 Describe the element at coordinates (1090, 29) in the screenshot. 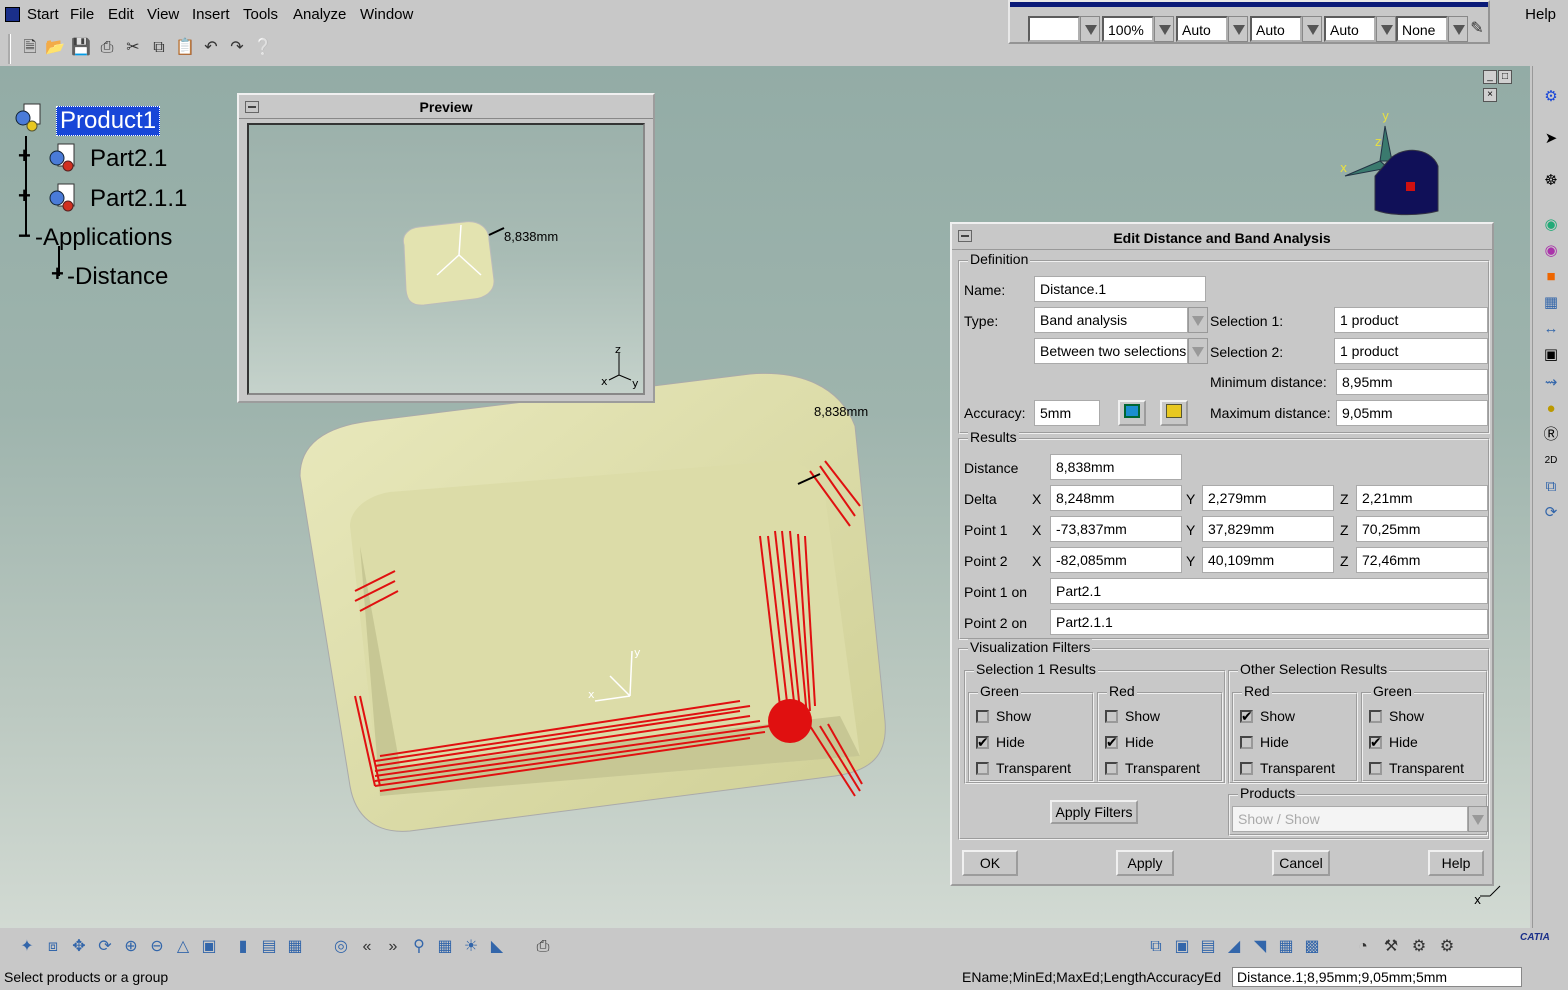

I see `color-dropdown` at that location.